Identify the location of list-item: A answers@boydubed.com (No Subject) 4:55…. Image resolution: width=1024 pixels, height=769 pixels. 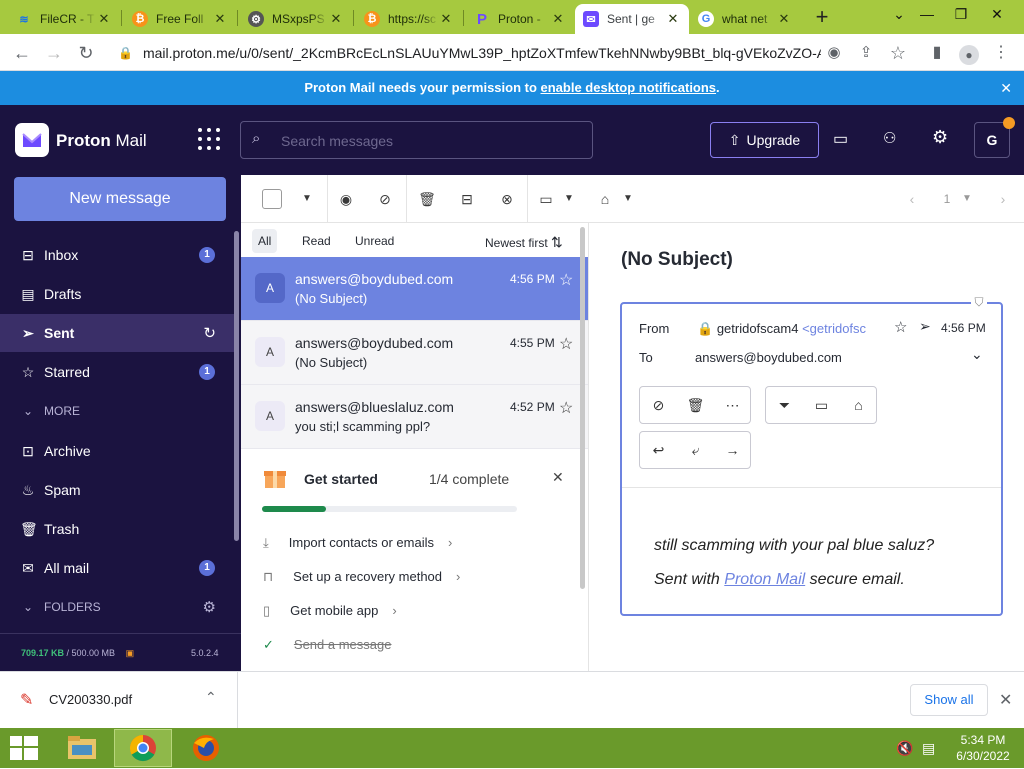
(414, 353).